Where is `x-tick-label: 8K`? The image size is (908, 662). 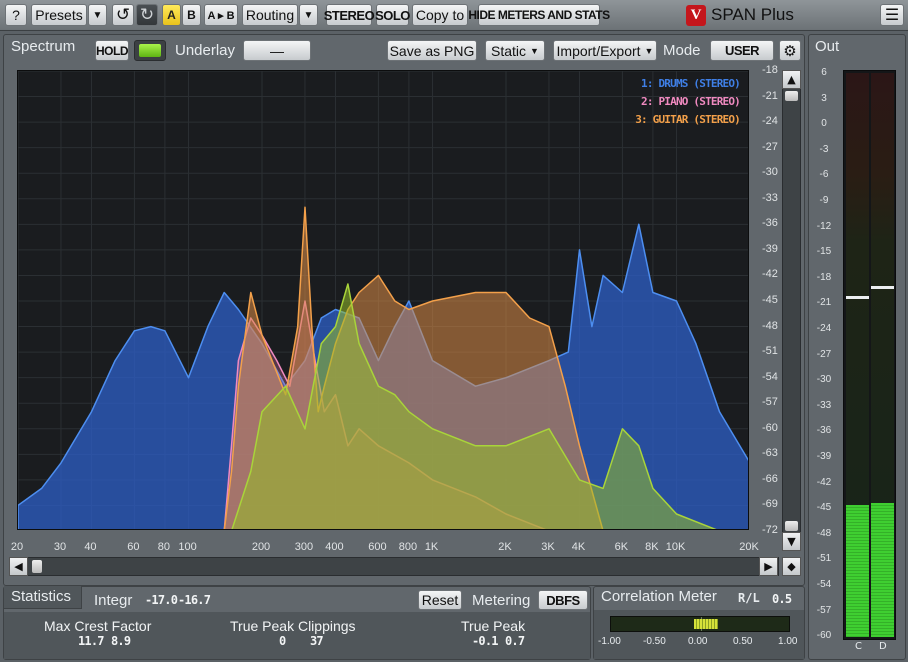 x-tick-label: 8K is located at coordinates (652, 547).